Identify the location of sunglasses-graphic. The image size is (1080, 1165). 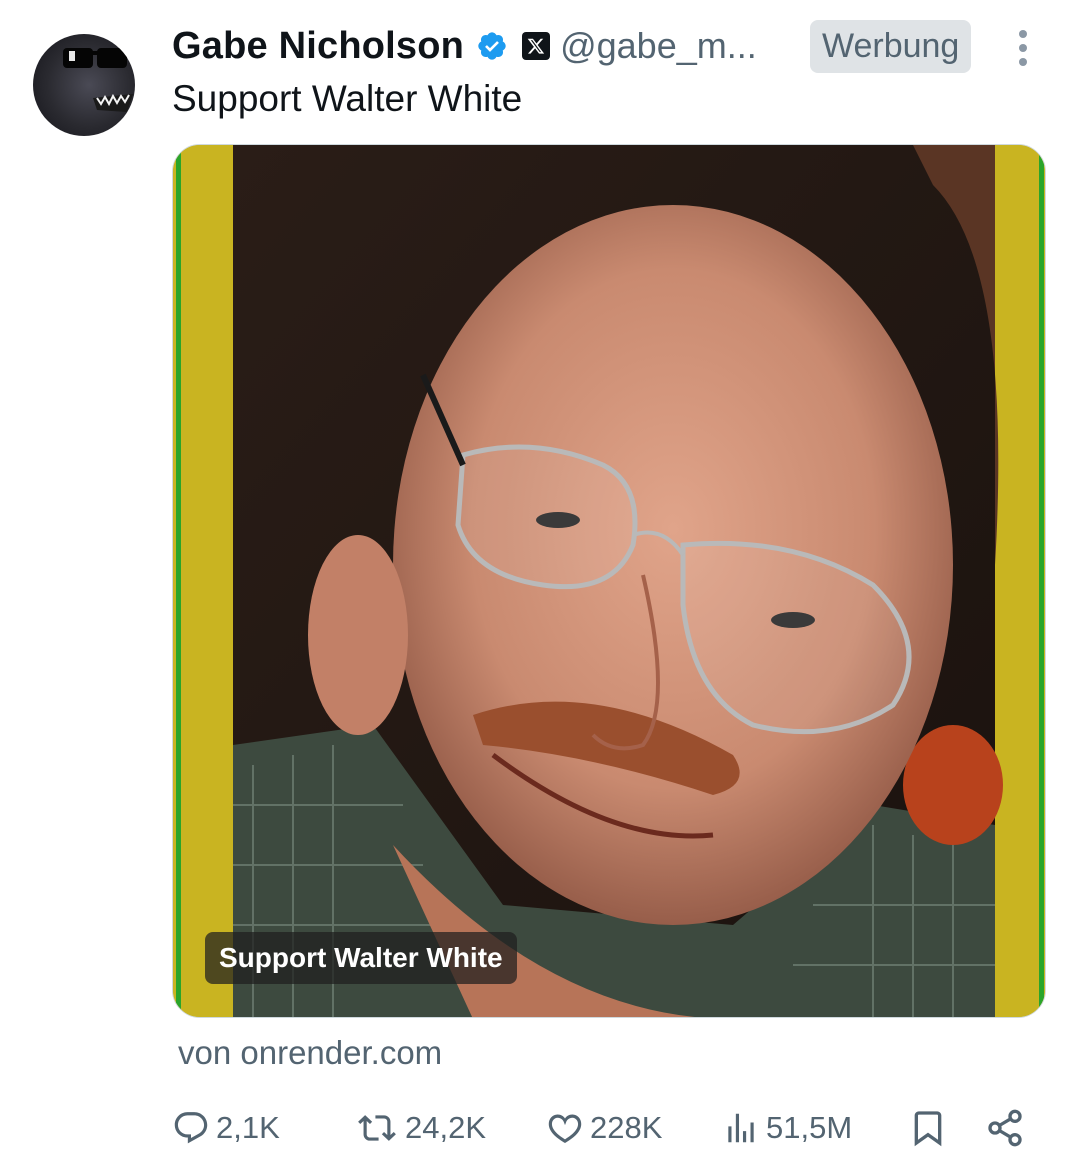
(95, 58).